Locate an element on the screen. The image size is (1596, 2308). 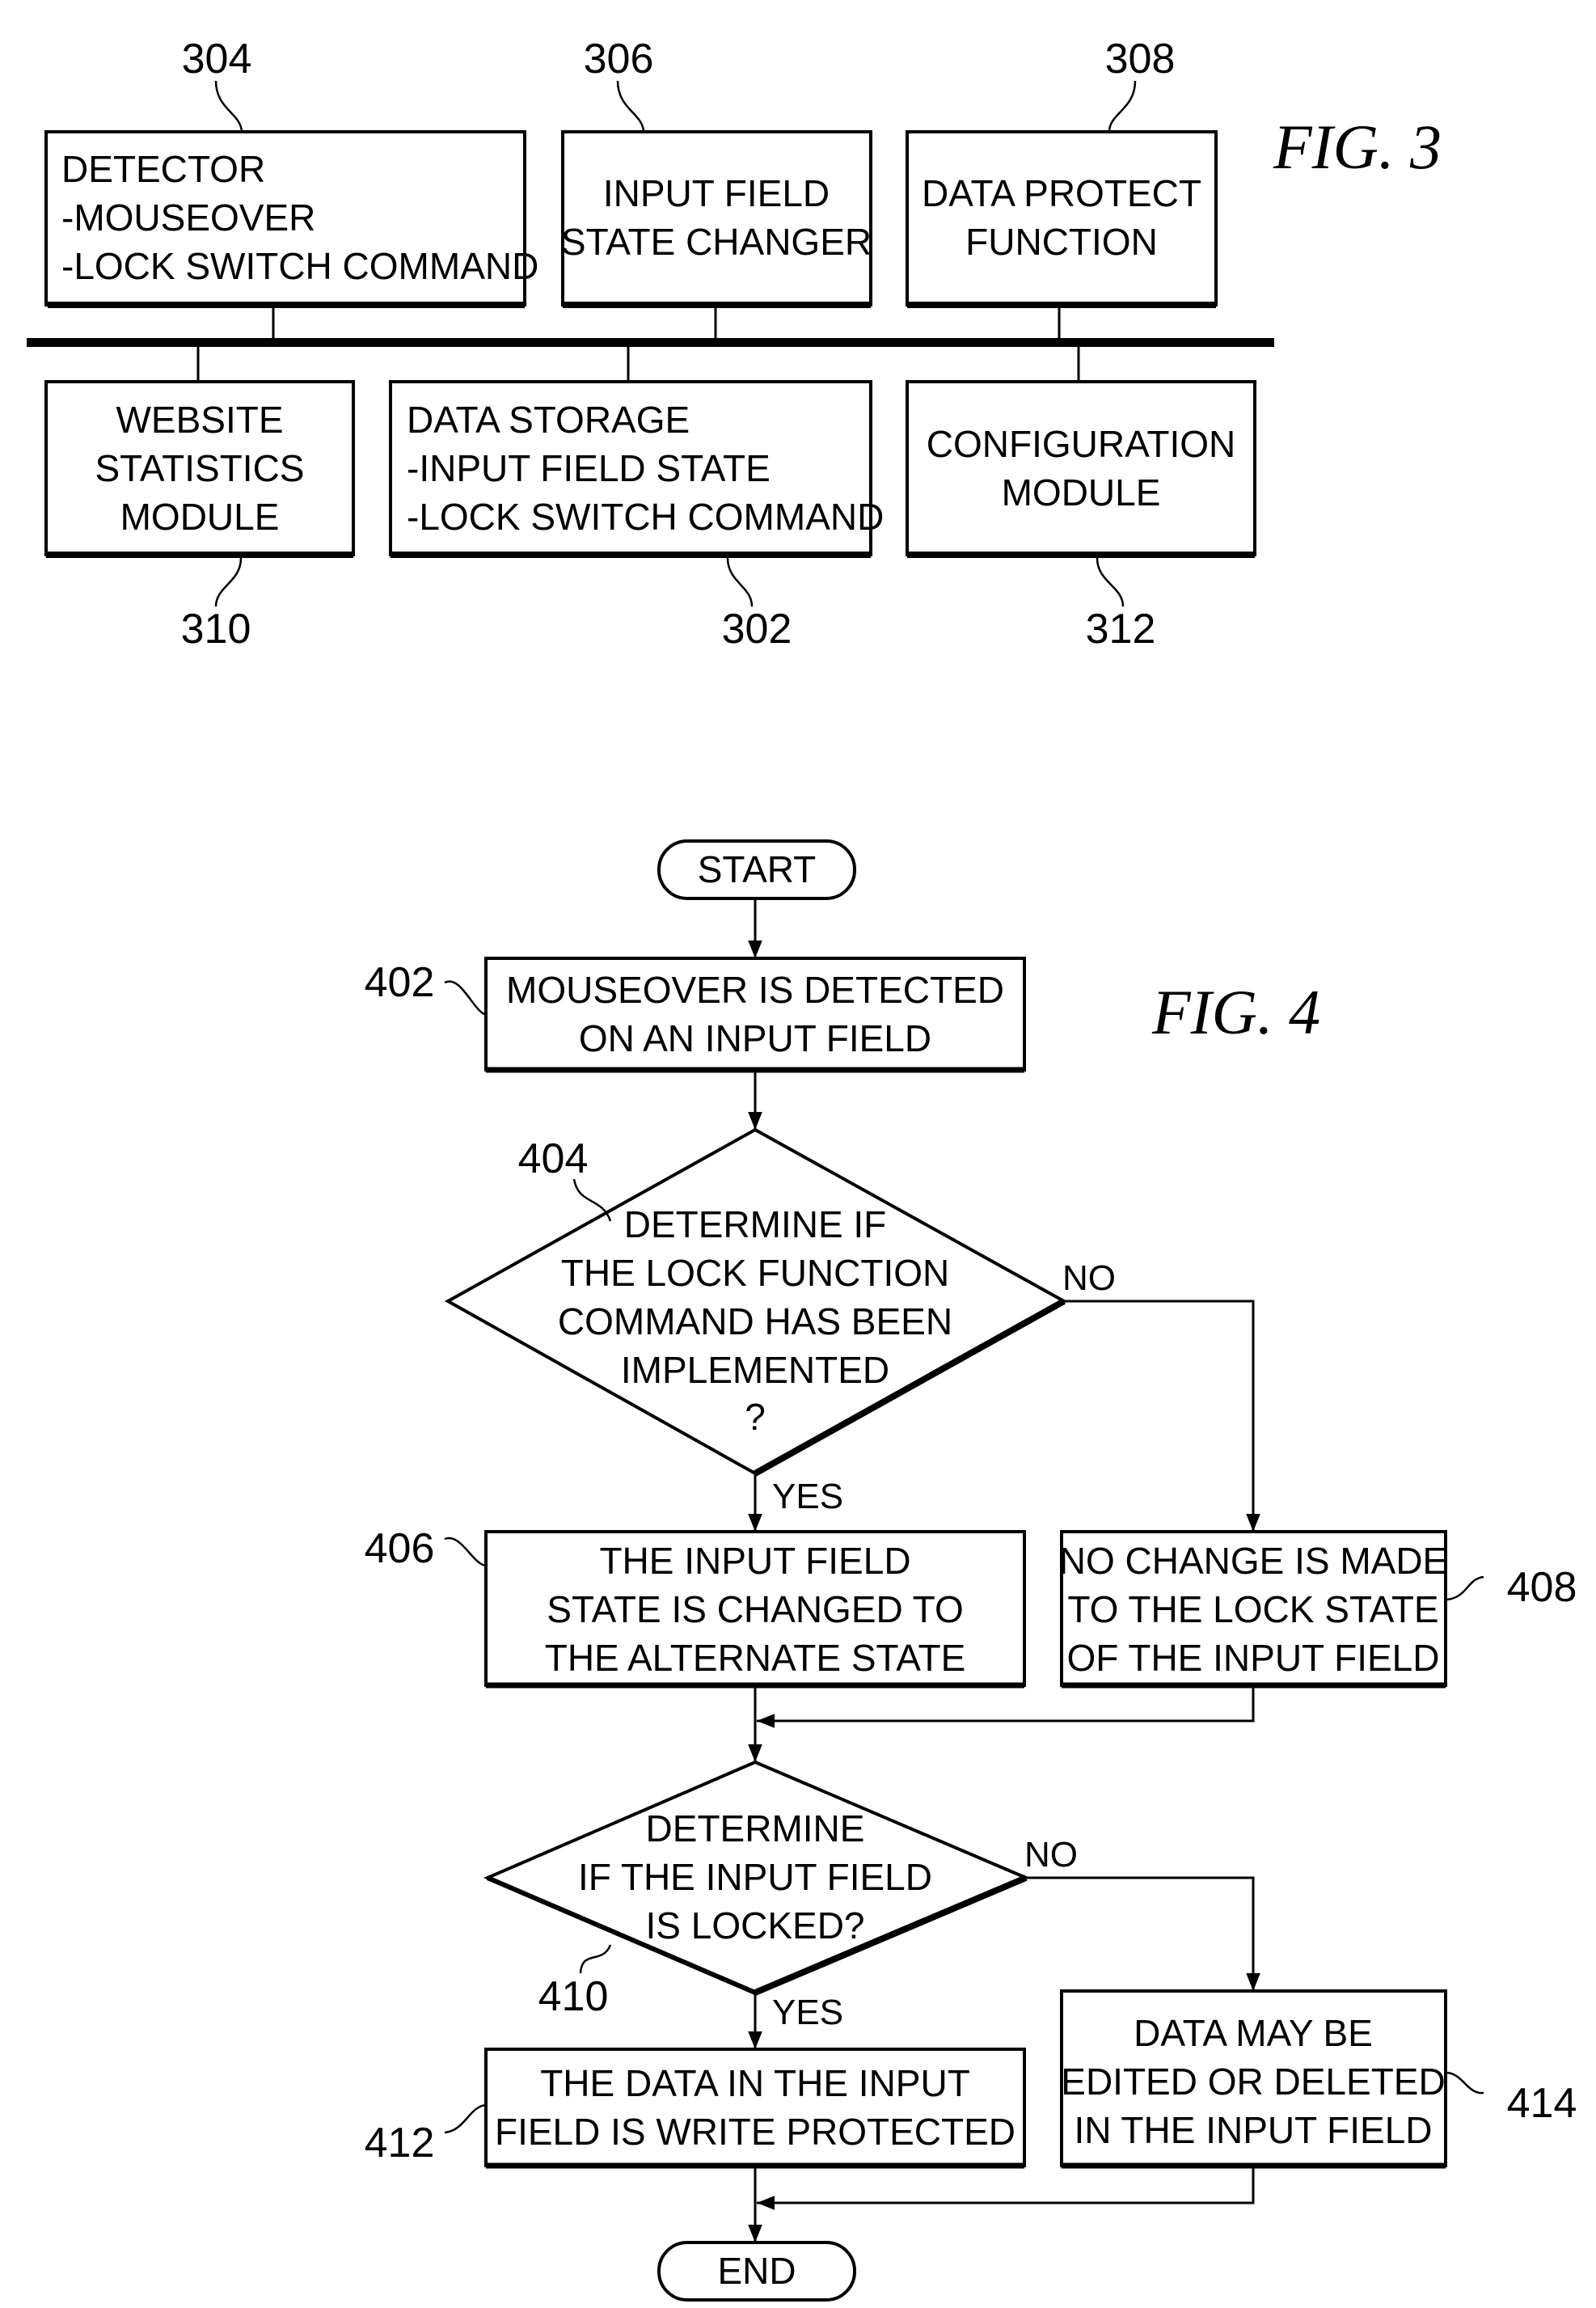
step-406-line-2: STATE IS CHANGED TO is located at coordinates (755, 1609).